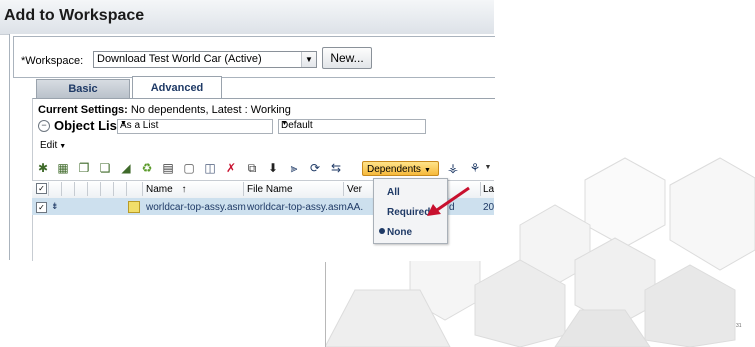 The image size is (755, 347). What do you see at coordinates (49, 145) in the screenshot?
I see `edit-menu-label: Edit` at bounding box center [49, 145].